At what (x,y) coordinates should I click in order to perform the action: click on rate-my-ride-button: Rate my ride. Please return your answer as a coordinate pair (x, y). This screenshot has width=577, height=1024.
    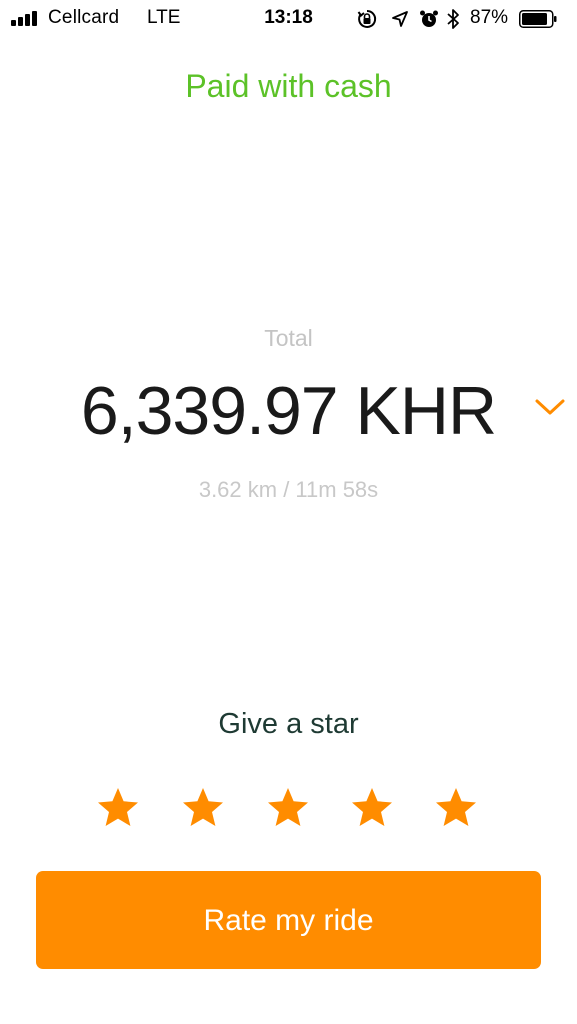
    Looking at the image, I should click on (288, 920).